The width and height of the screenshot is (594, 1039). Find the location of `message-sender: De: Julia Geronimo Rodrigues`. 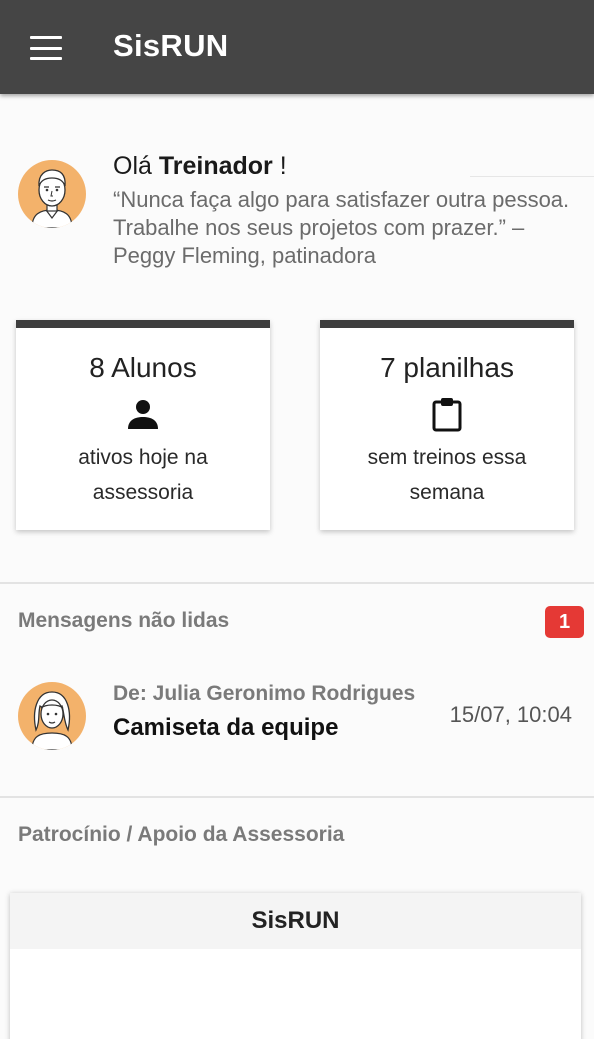

message-sender: De: Julia Geronimo Rodrigues is located at coordinates (264, 693).